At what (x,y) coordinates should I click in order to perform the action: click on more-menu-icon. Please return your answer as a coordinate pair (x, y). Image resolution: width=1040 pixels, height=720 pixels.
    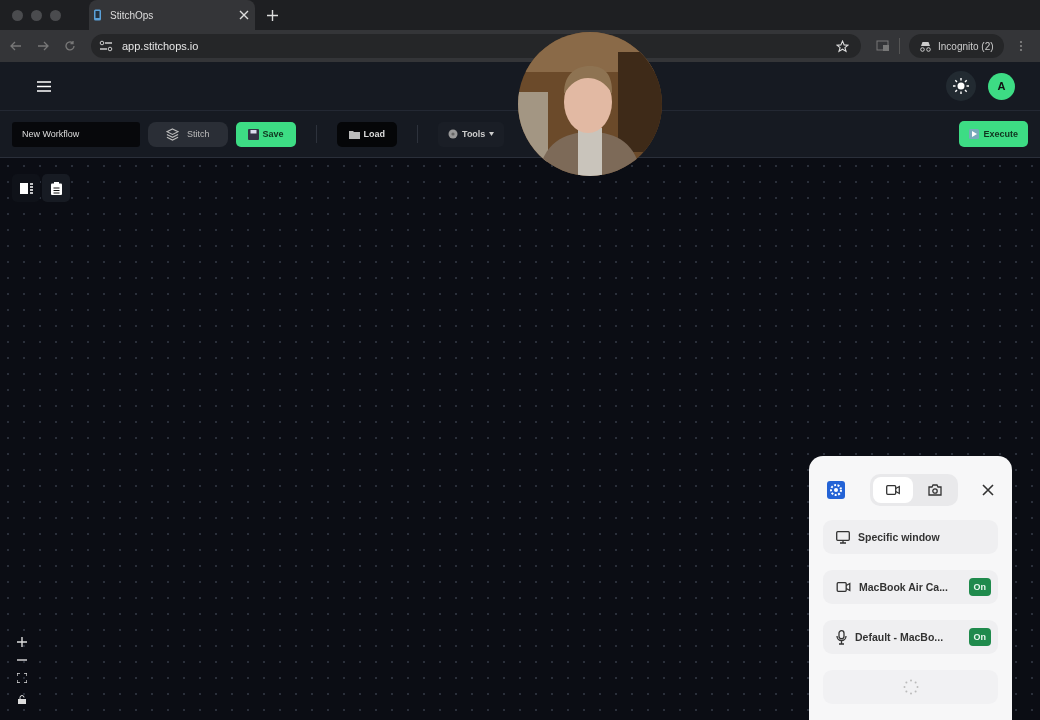
    Looking at the image, I should click on (1020, 46).